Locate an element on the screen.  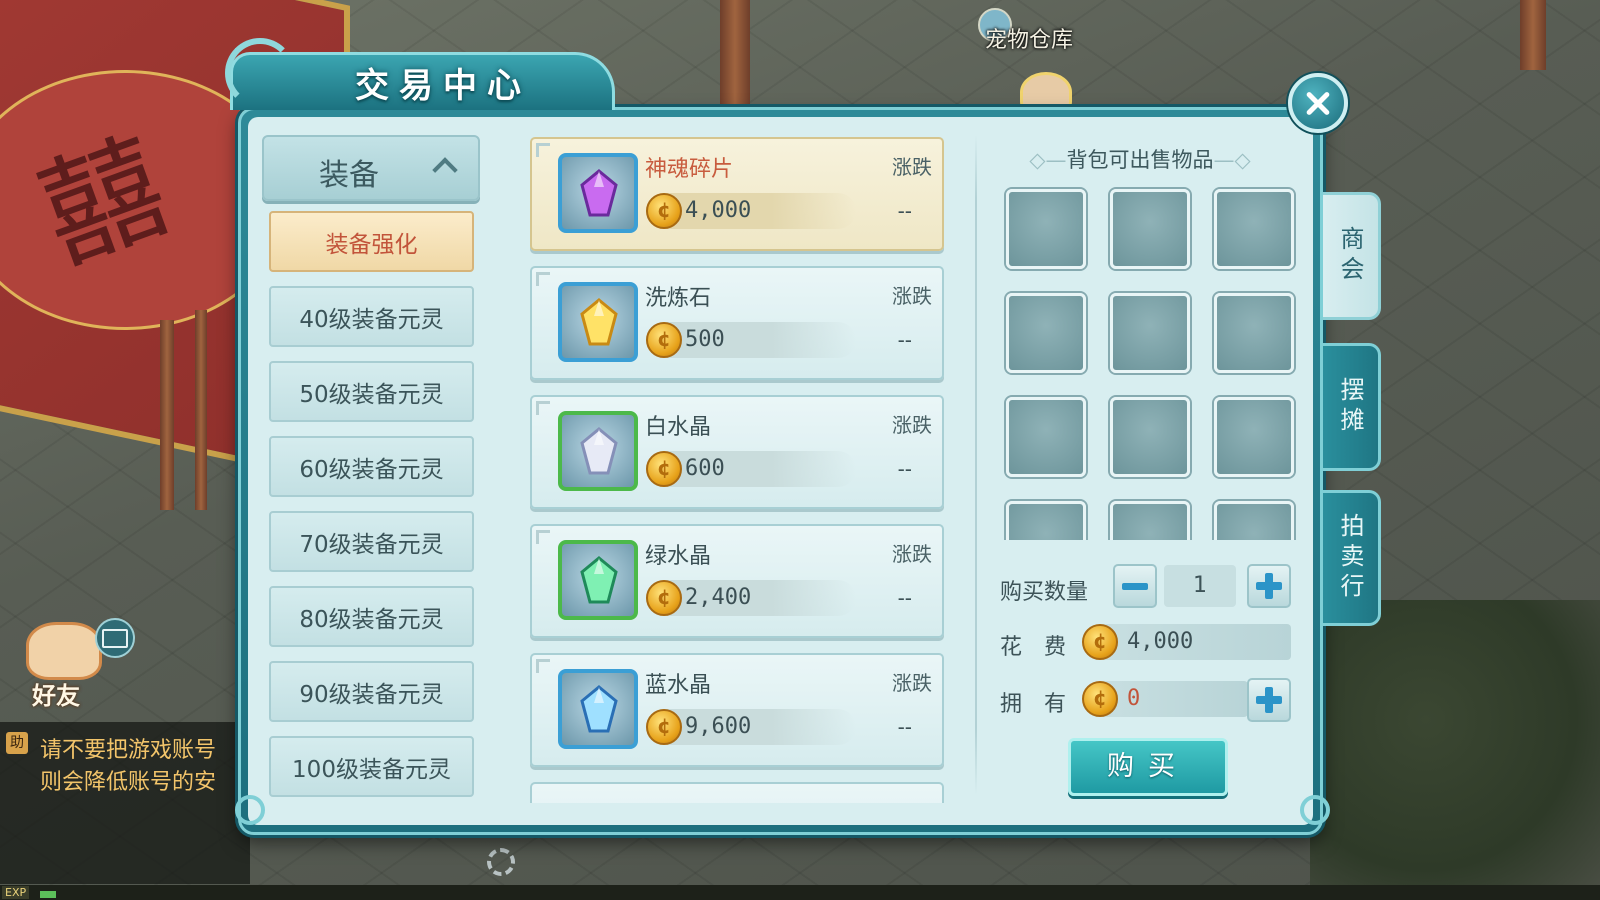
category-item: 装备强化 is located at coordinates (371, 241).